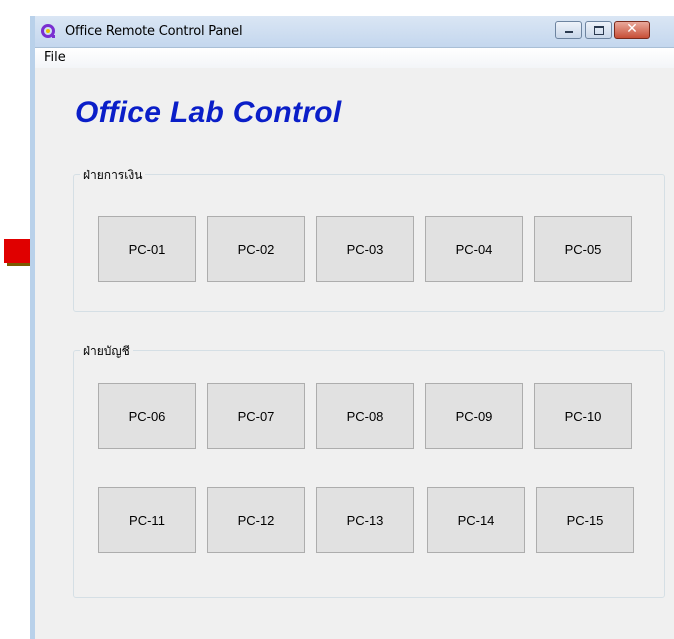 This screenshot has width=674, height=639. Describe the element at coordinates (55, 57) in the screenshot. I see `menu-file: File` at that location.